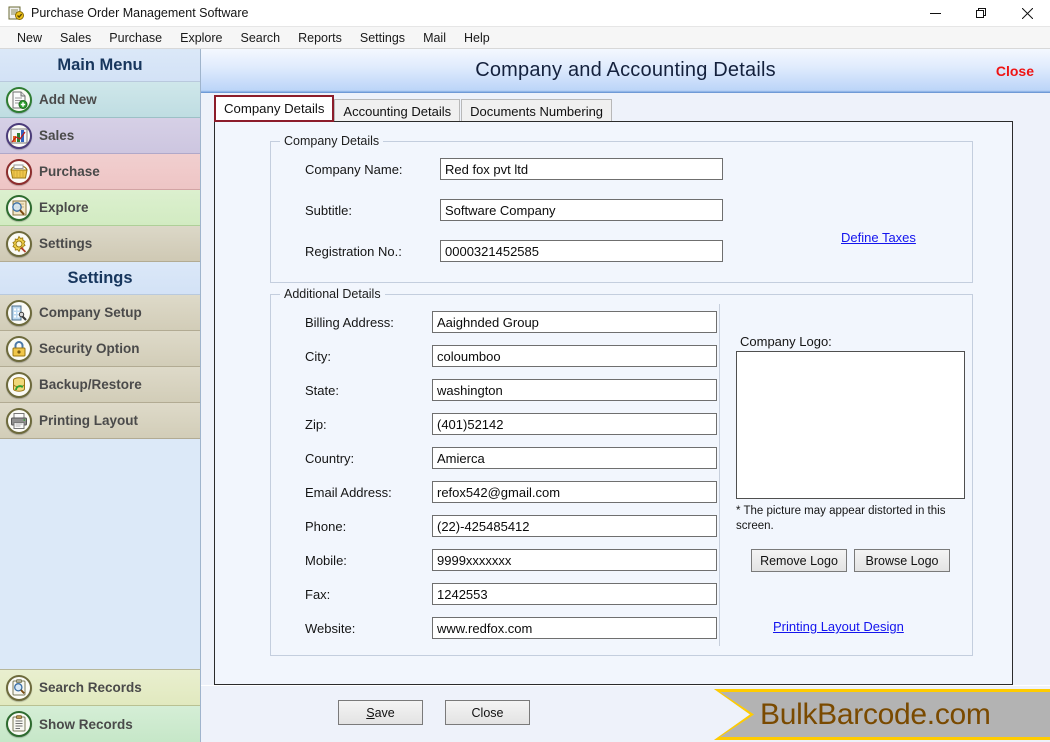  What do you see at coordinates (382, 38) in the screenshot?
I see `menu-item-settings: Settings` at bounding box center [382, 38].